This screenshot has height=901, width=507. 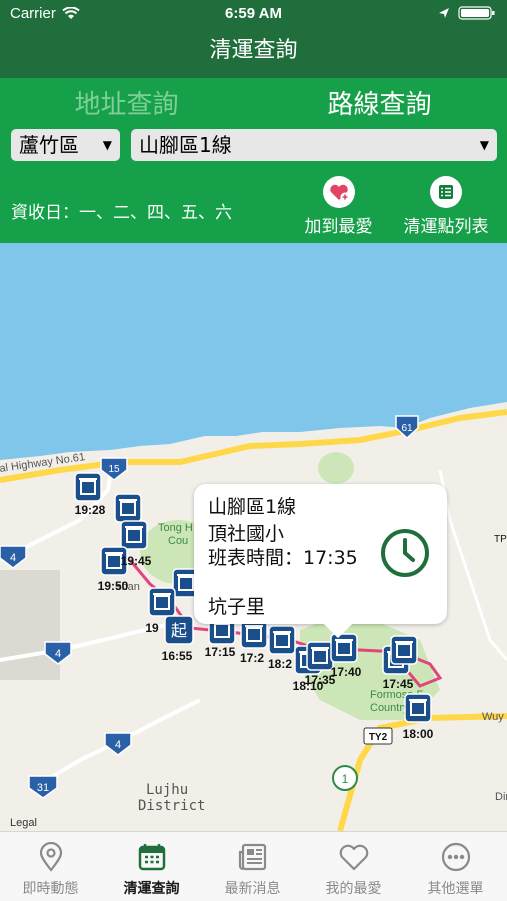 I want to click on route-shield-4c-label: 4, so click(x=118, y=745).